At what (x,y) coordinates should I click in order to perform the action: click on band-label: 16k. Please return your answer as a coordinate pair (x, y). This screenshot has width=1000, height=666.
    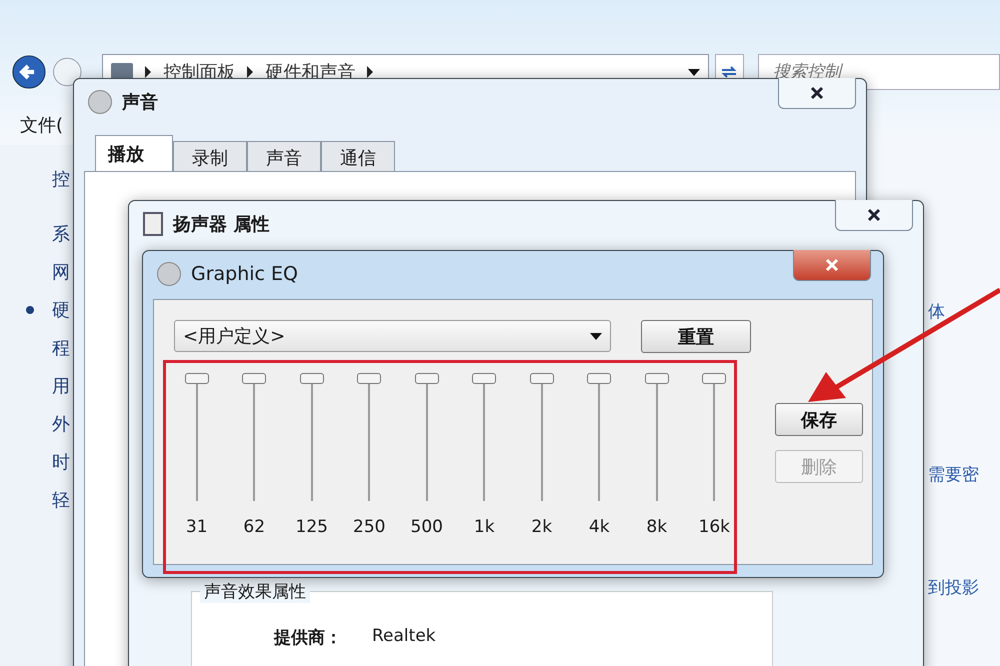
    Looking at the image, I should click on (714, 527).